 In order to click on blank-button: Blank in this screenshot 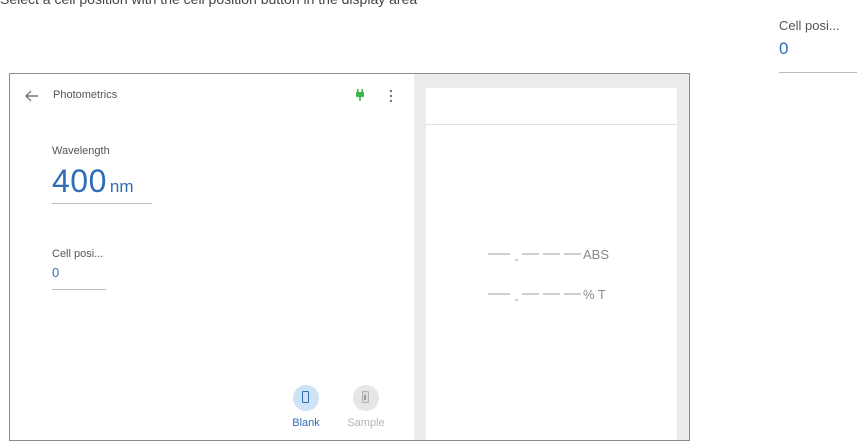, I will do `click(306, 412)`.